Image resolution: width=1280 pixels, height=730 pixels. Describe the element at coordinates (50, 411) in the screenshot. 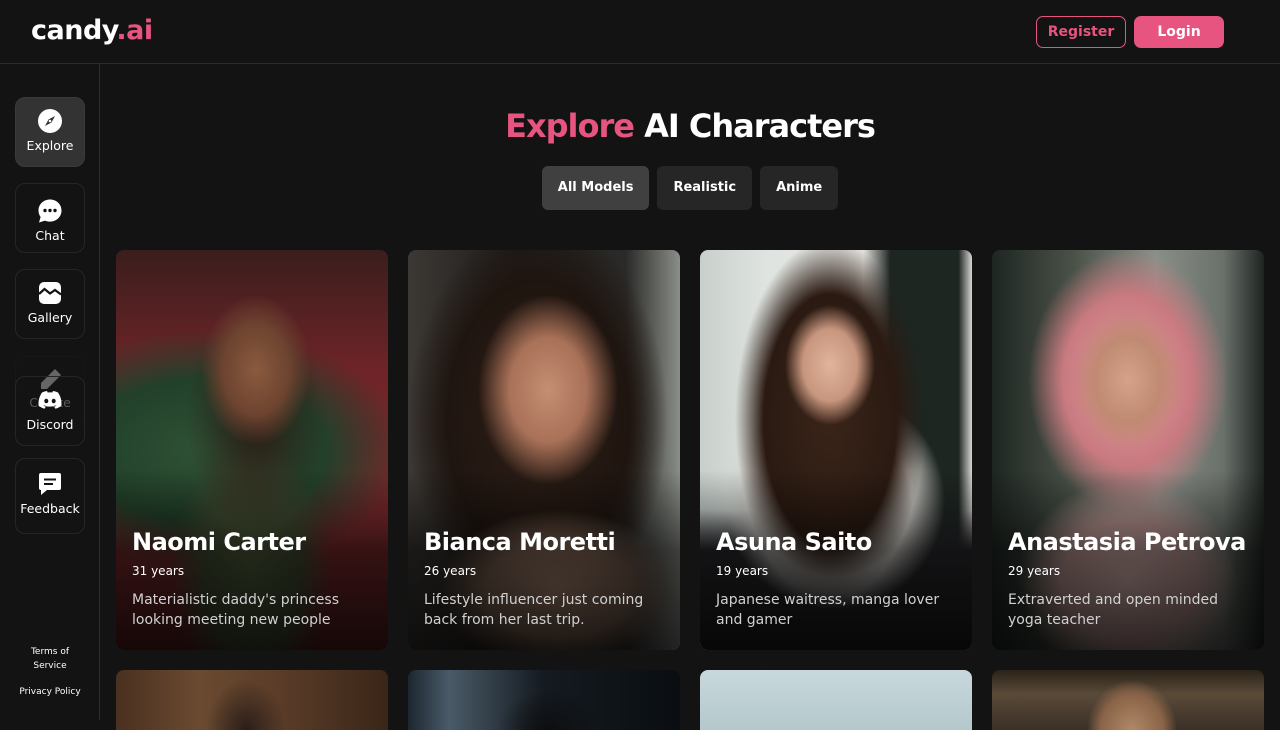

I see `sidebar-item-discord: Discord` at that location.